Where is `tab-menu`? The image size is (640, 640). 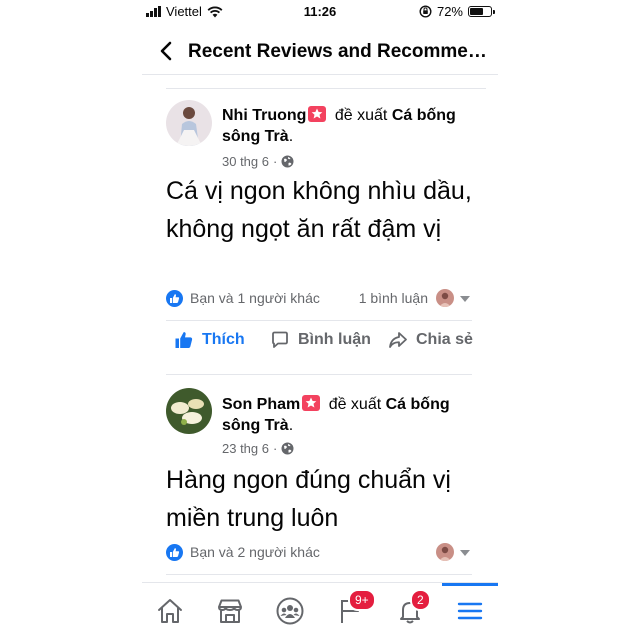
tab-menu is located at coordinates (470, 611).